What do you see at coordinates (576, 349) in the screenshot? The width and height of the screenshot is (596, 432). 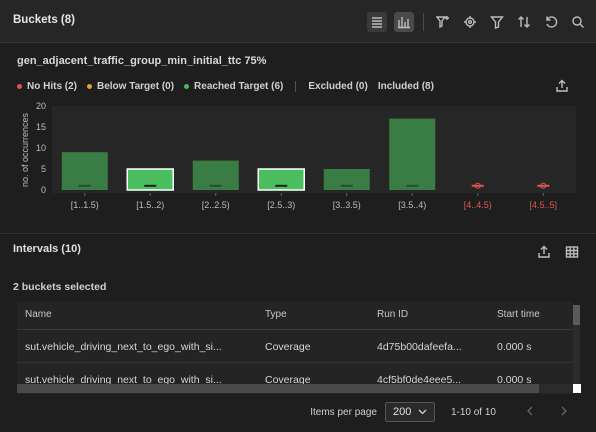 I see `vertical-scrollbar` at bounding box center [576, 349].